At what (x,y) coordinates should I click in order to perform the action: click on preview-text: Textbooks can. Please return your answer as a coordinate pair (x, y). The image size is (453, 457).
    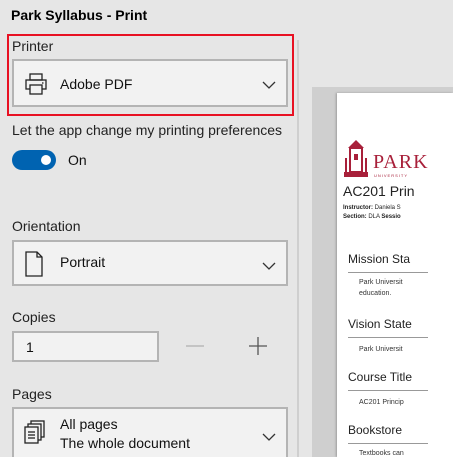
    Looking at the image, I should click on (381, 453).